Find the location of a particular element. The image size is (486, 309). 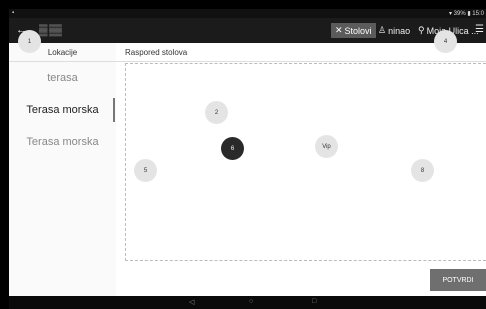

notification-icon: ▪ is located at coordinates (13, 13).